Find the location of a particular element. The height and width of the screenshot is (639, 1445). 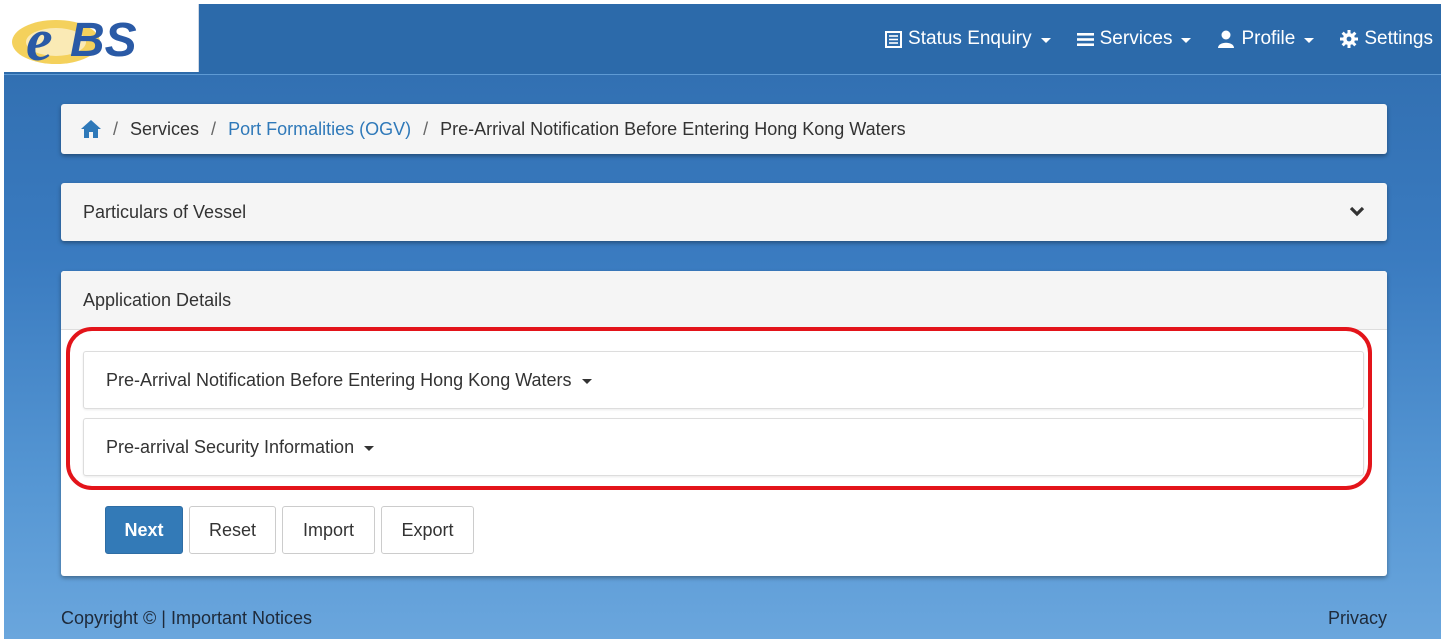

particulars-of-vessel-panel: Particulars of Vessel is located at coordinates (724, 212).